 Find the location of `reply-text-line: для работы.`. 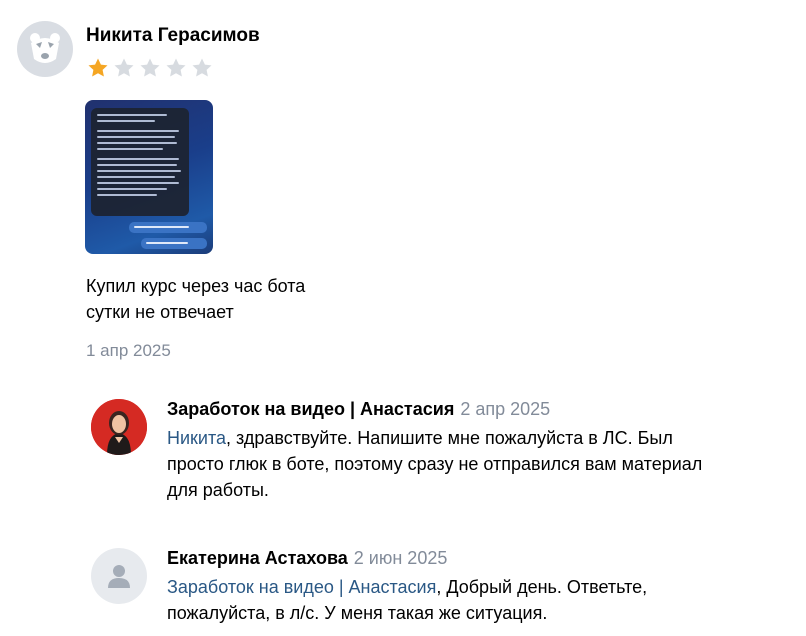

reply-text-line: для работы. is located at coordinates (218, 490).